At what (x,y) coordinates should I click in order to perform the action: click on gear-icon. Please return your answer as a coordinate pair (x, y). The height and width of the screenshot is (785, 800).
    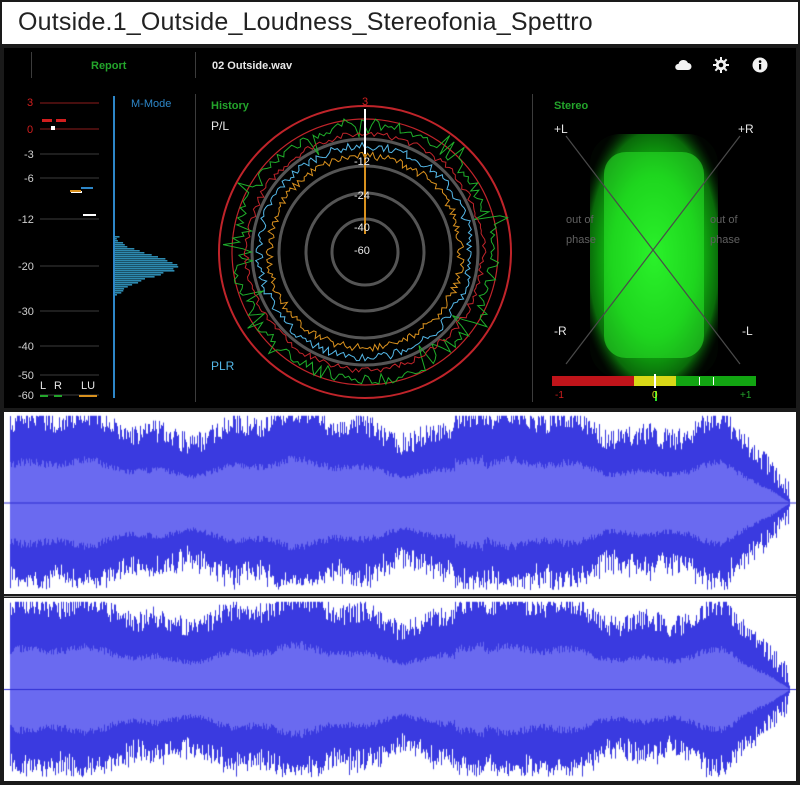
    Looking at the image, I should click on (721, 65).